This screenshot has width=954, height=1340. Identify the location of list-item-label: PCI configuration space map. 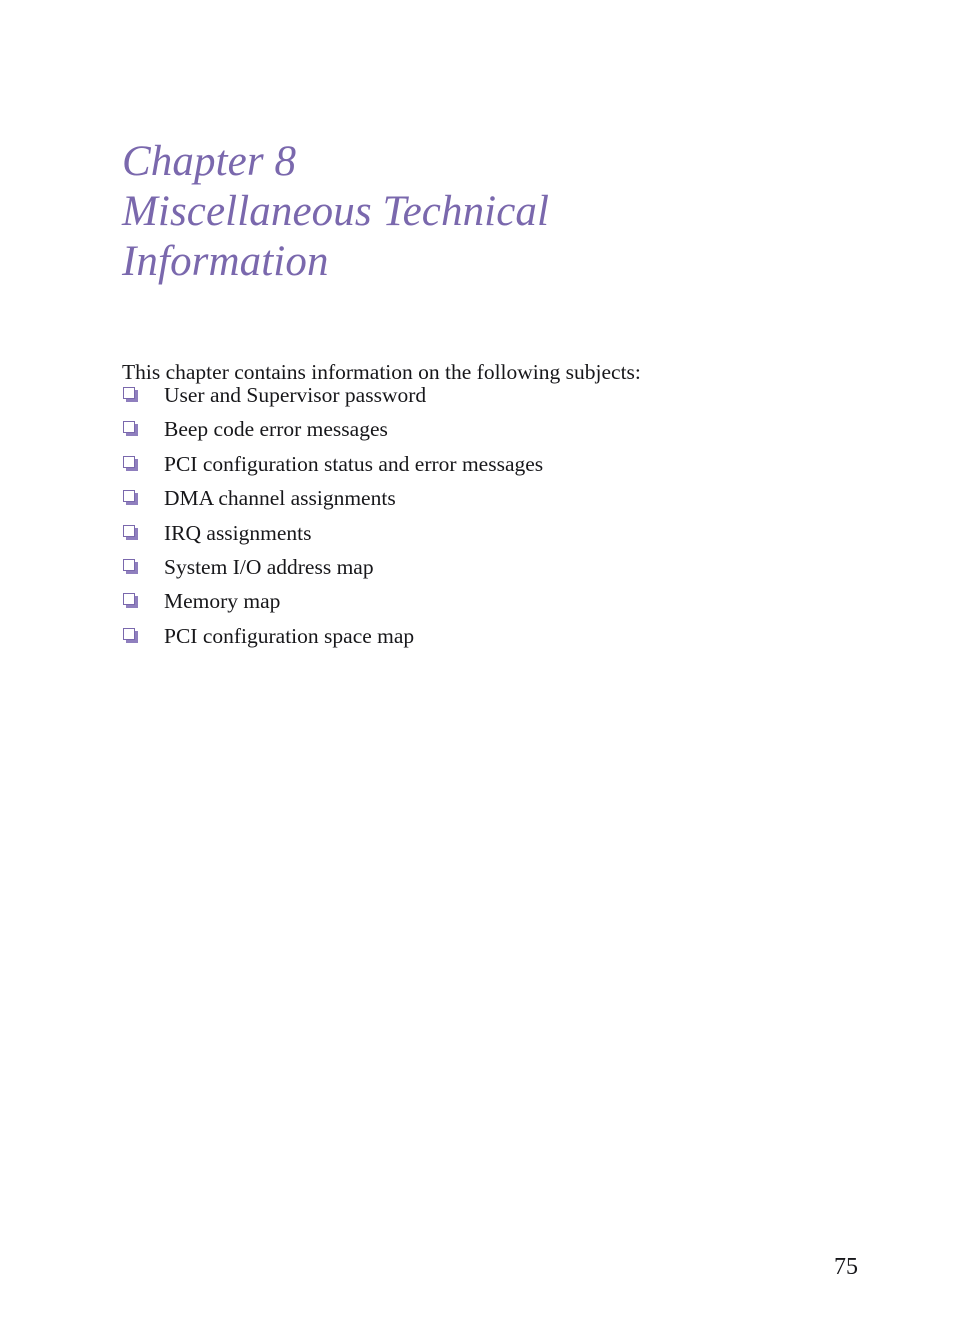
(289, 635).